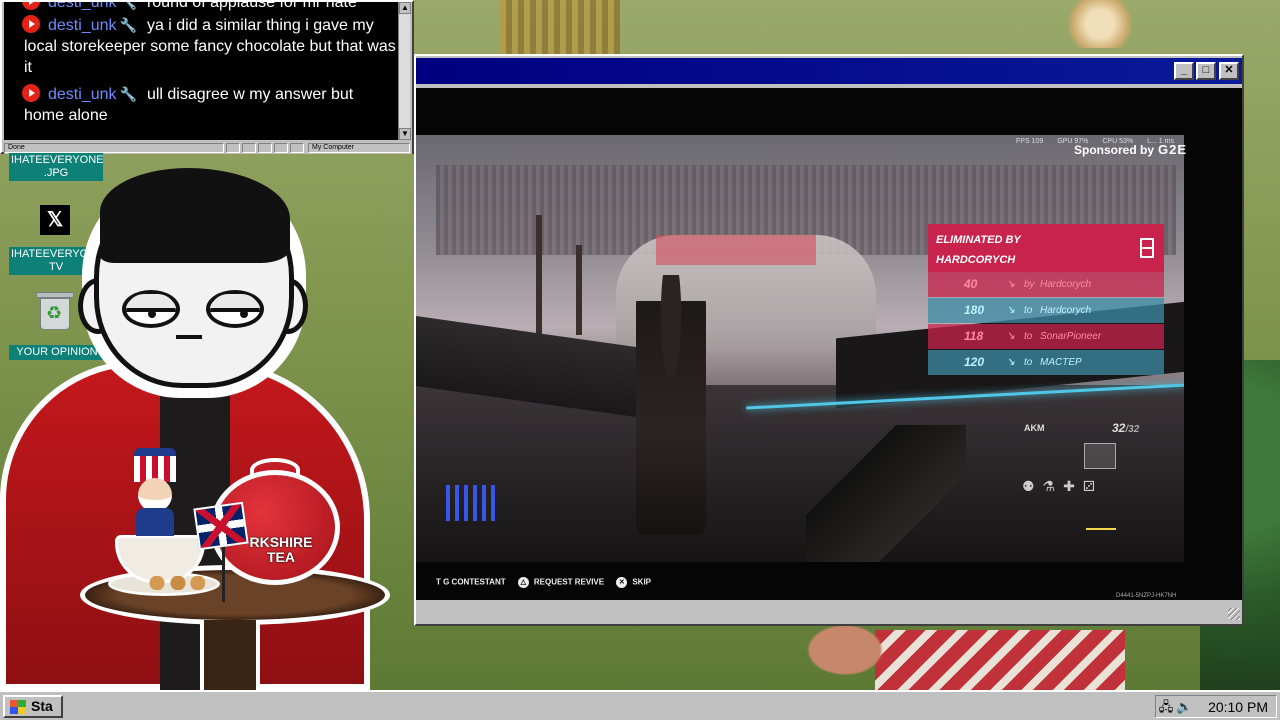  What do you see at coordinates (251, 6) in the screenshot?
I see `chat-text: round of applause for mr nate` at bounding box center [251, 6].